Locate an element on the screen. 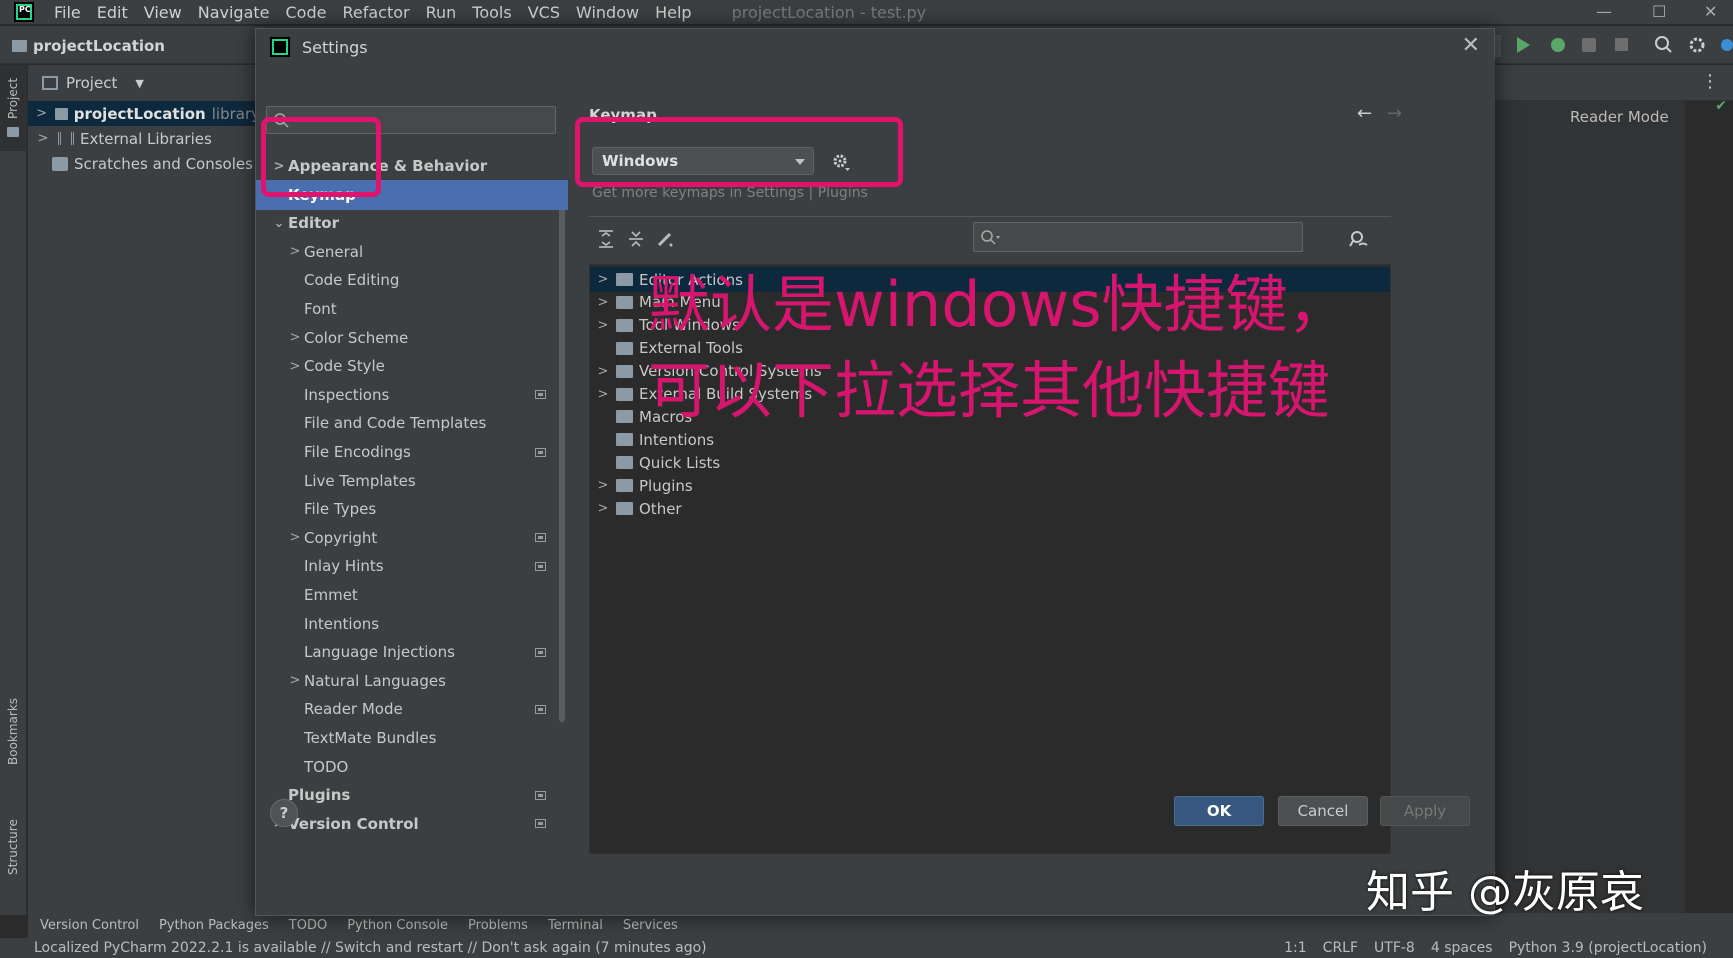  sidebar-item-plugins: Plugins is located at coordinates (412, 795).